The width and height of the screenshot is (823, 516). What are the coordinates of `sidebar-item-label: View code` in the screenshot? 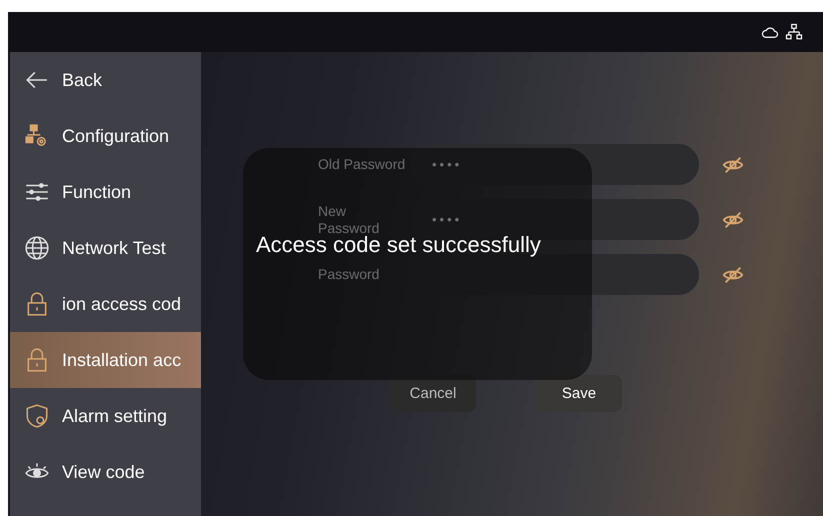 It's located at (103, 472).